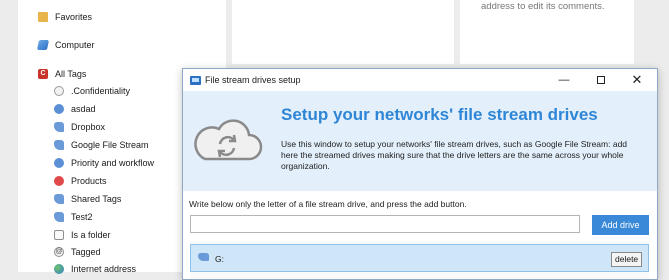  I want to click on maximize-button, so click(601, 80).